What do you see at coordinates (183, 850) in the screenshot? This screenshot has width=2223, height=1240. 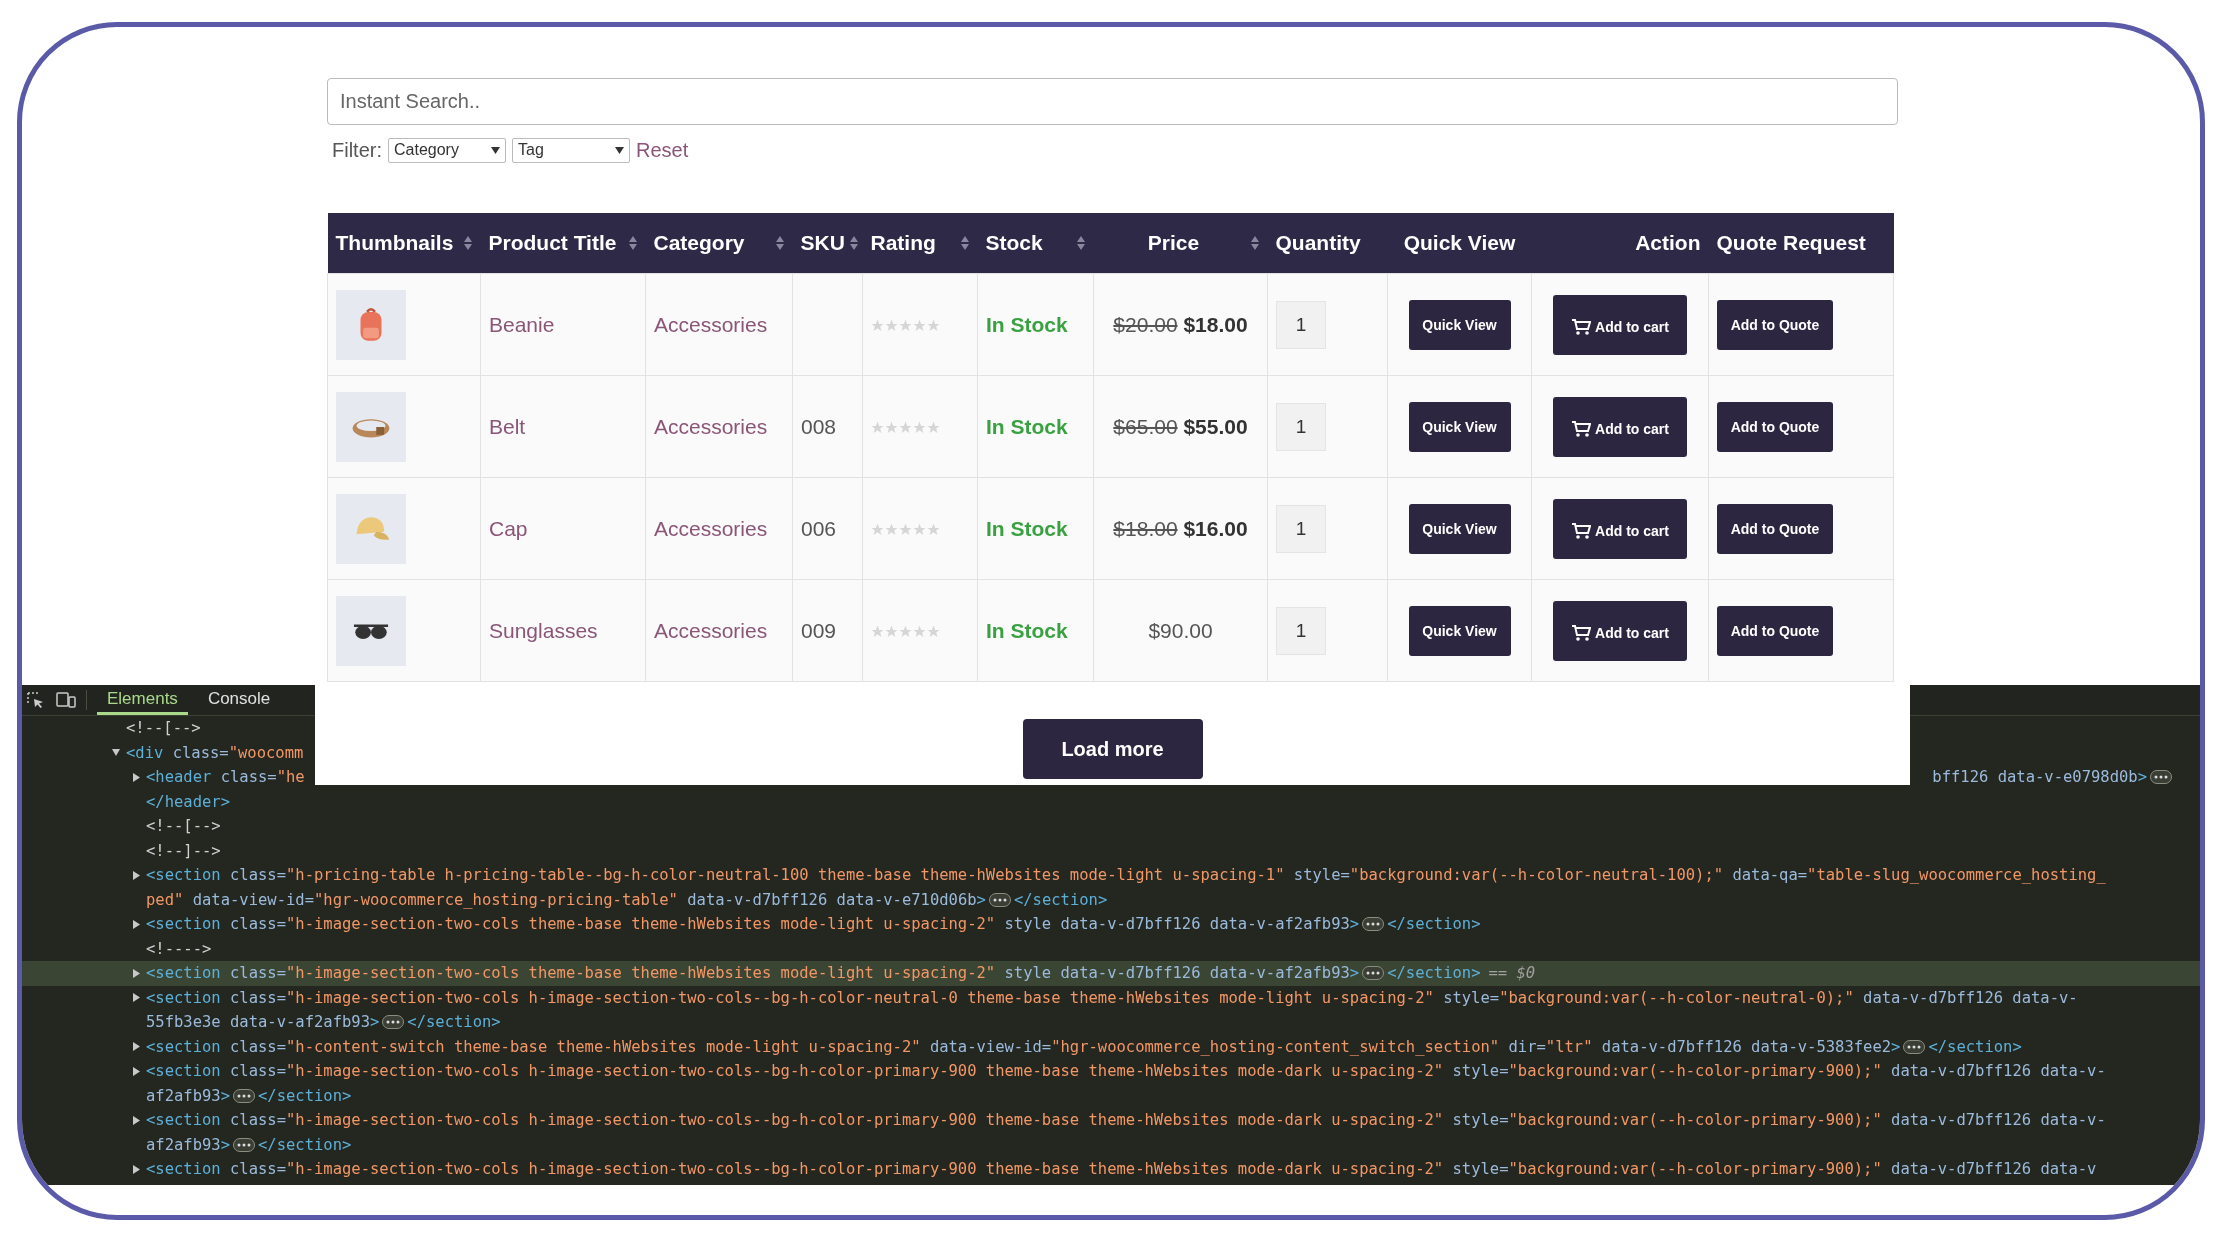 I see `code-text: <!--]-->` at bounding box center [183, 850].